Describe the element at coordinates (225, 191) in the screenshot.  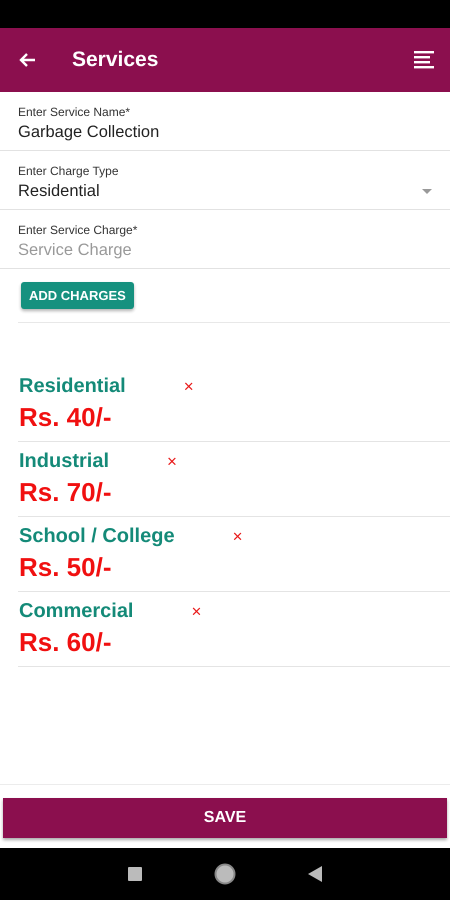
I see `select-field: Residential` at that location.